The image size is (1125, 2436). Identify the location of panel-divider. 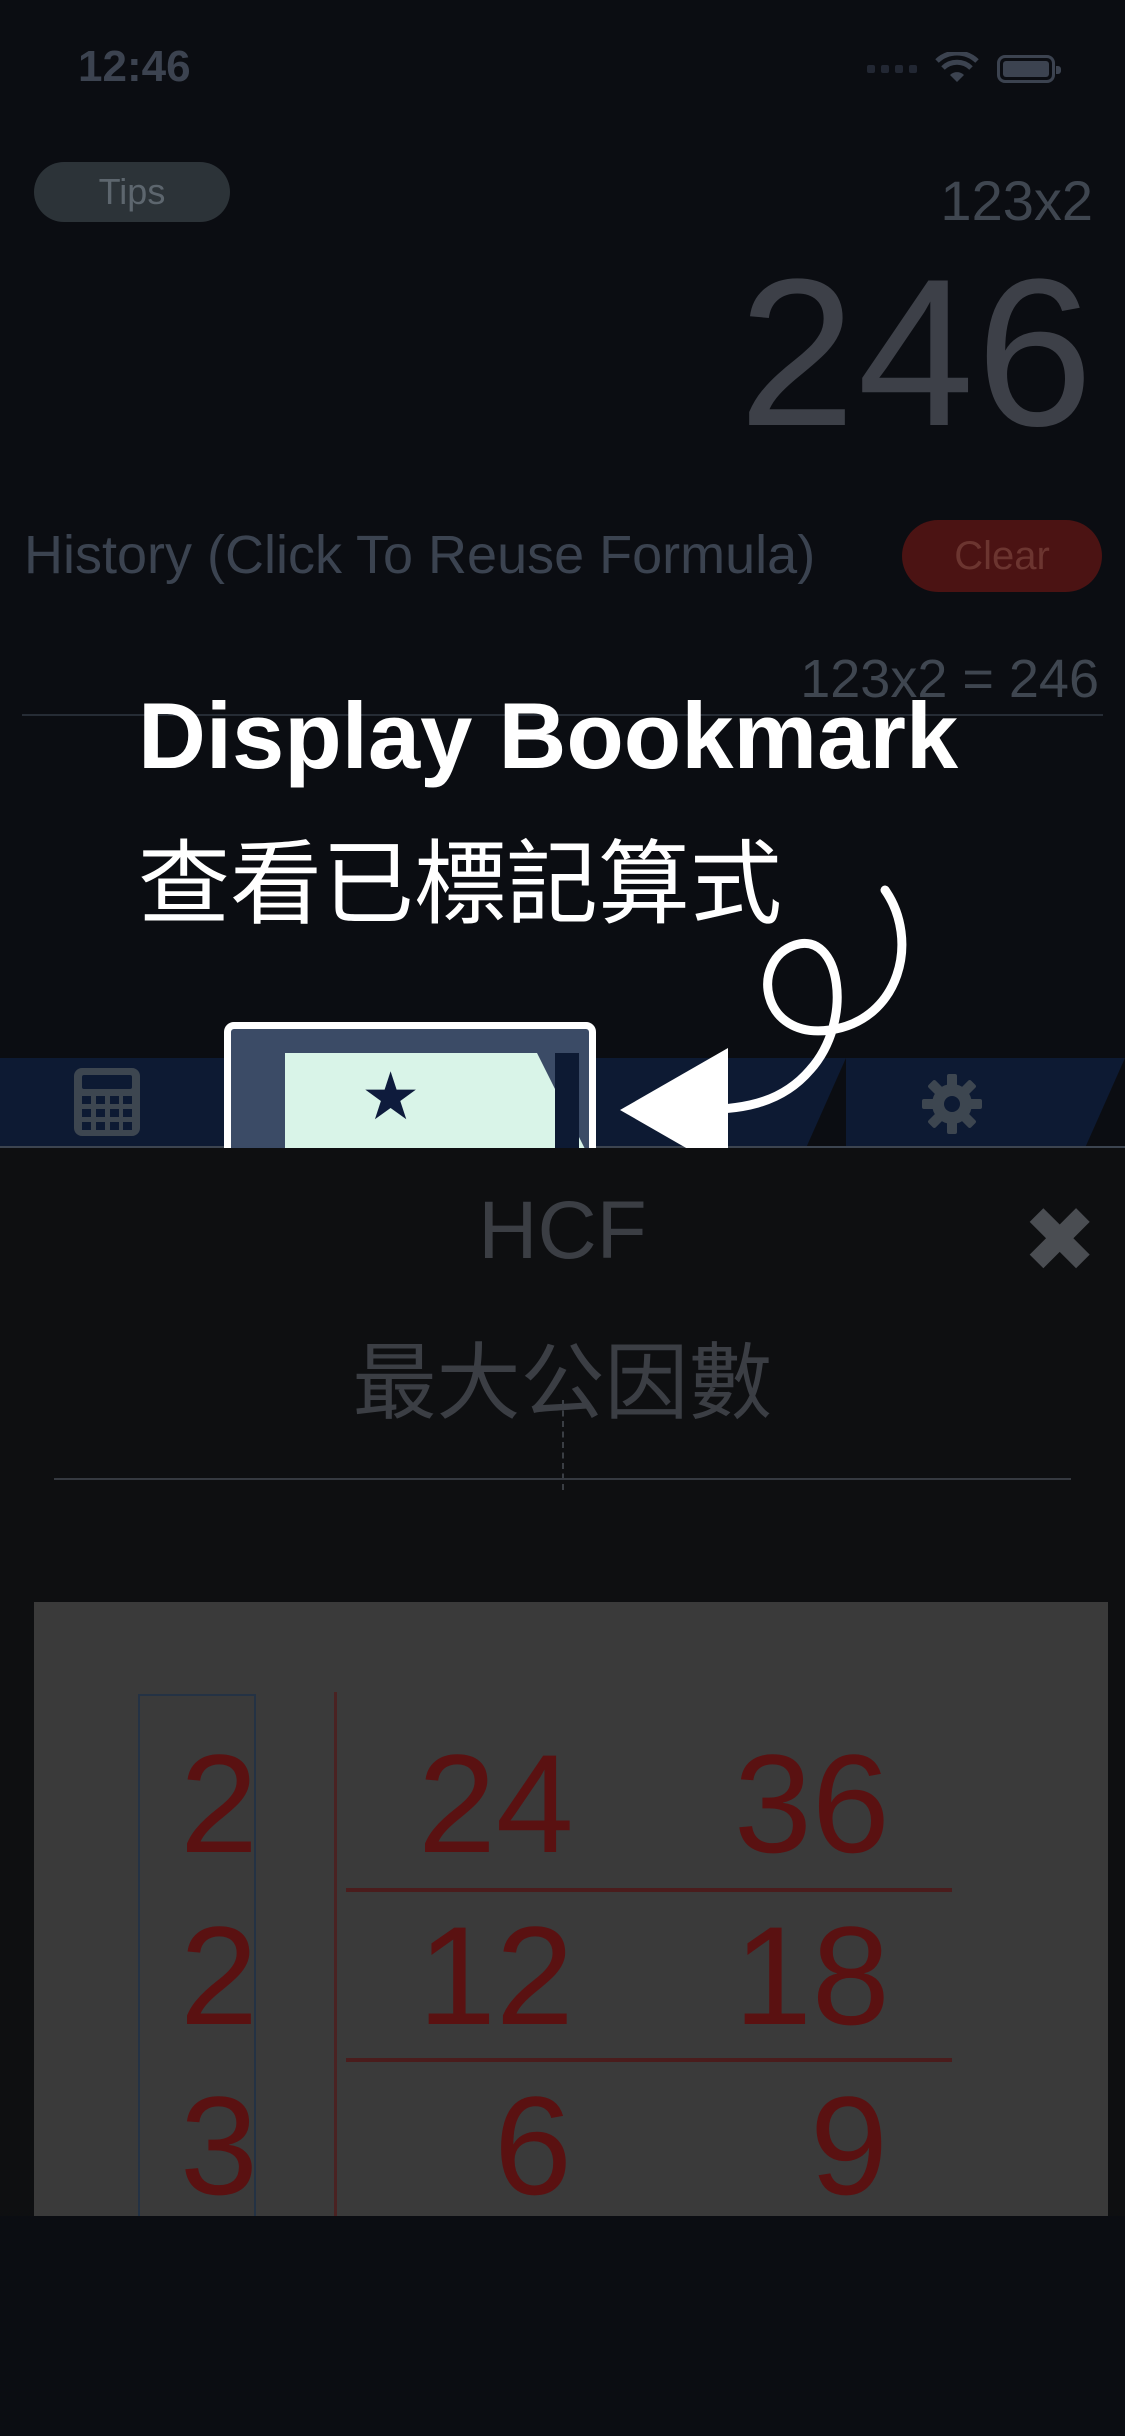
(562, 1479).